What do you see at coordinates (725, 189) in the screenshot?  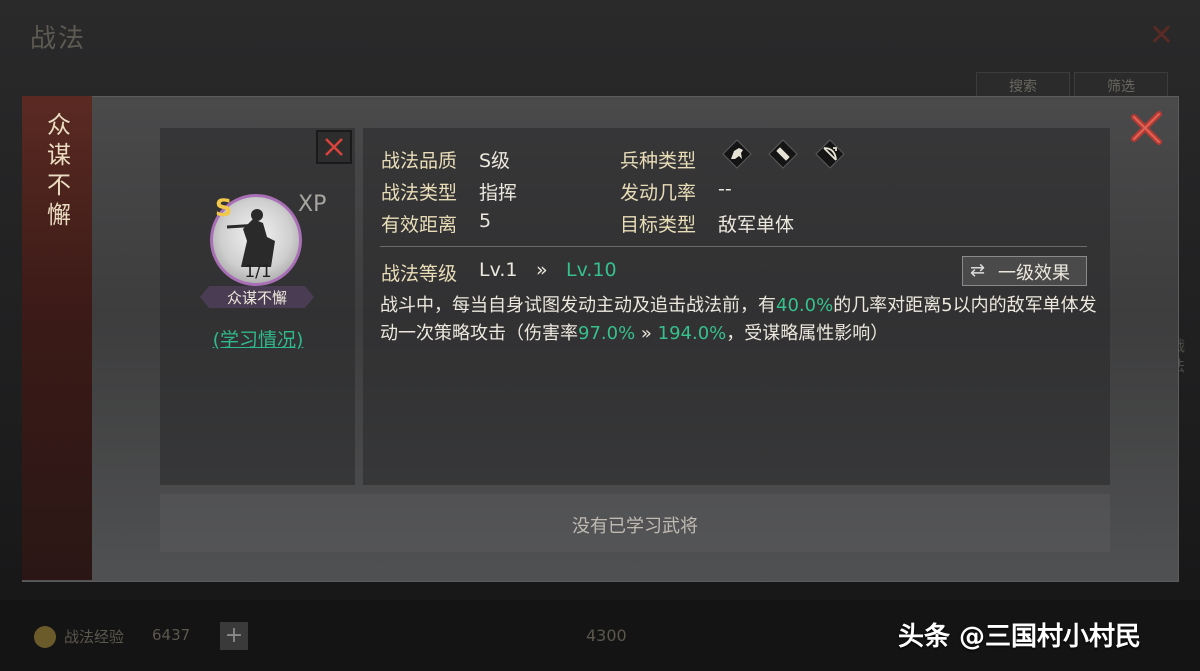 I see `chance-value: --` at bounding box center [725, 189].